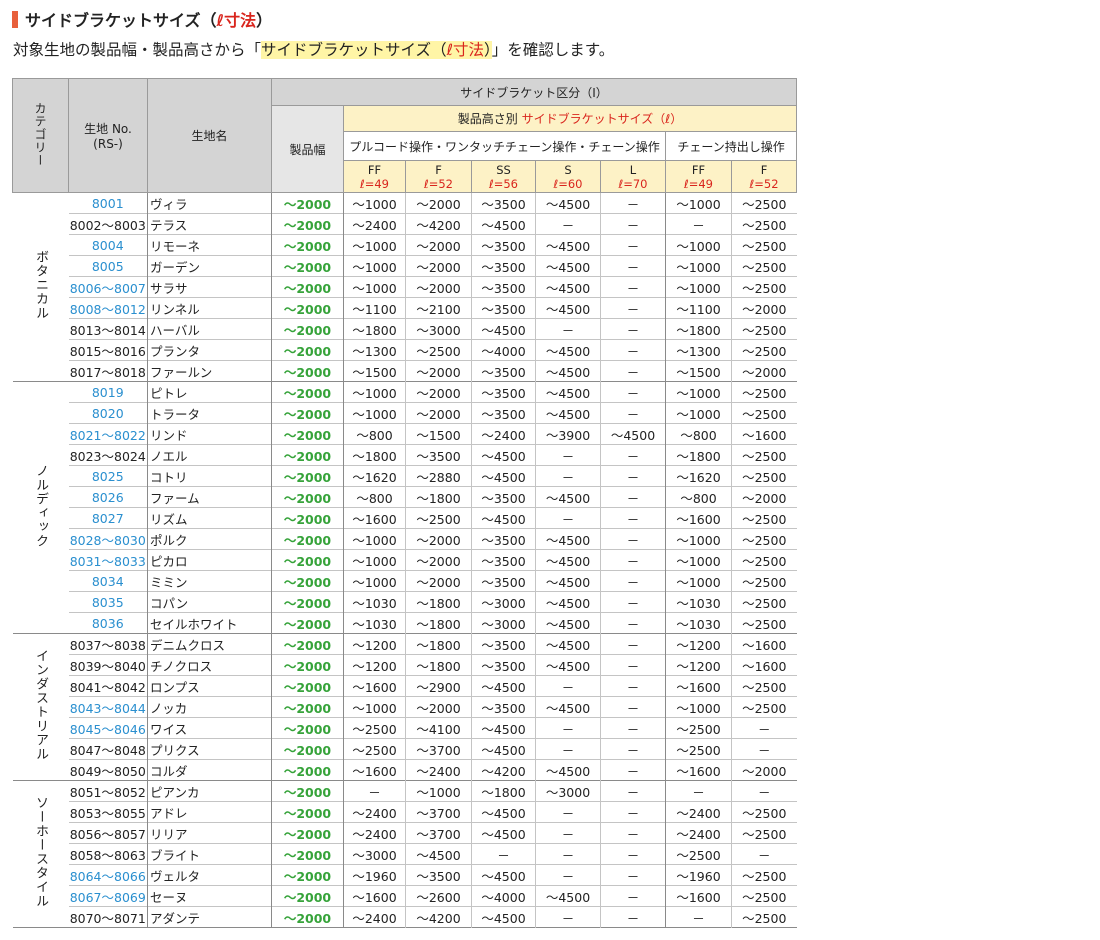 The width and height of the screenshot is (1100, 940). What do you see at coordinates (108, 917) in the screenshot?
I see `fabric-no-cell: 8070～8071` at bounding box center [108, 917].